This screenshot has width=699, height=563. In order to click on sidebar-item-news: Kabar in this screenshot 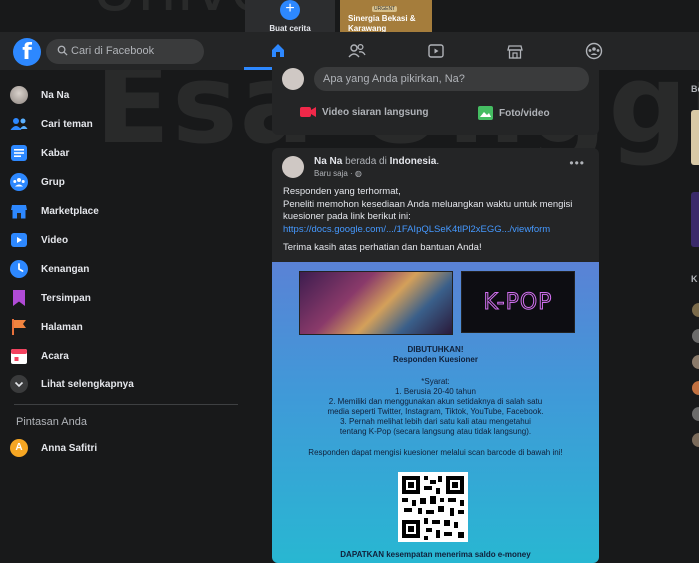, I will do `click(39, 153)`.